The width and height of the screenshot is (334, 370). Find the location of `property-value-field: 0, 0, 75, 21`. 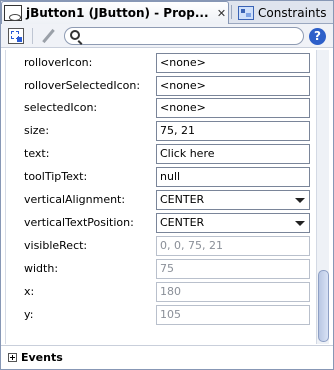

property-value-field: 0, 0, 75, 21 is located at coordinates (233, 246).